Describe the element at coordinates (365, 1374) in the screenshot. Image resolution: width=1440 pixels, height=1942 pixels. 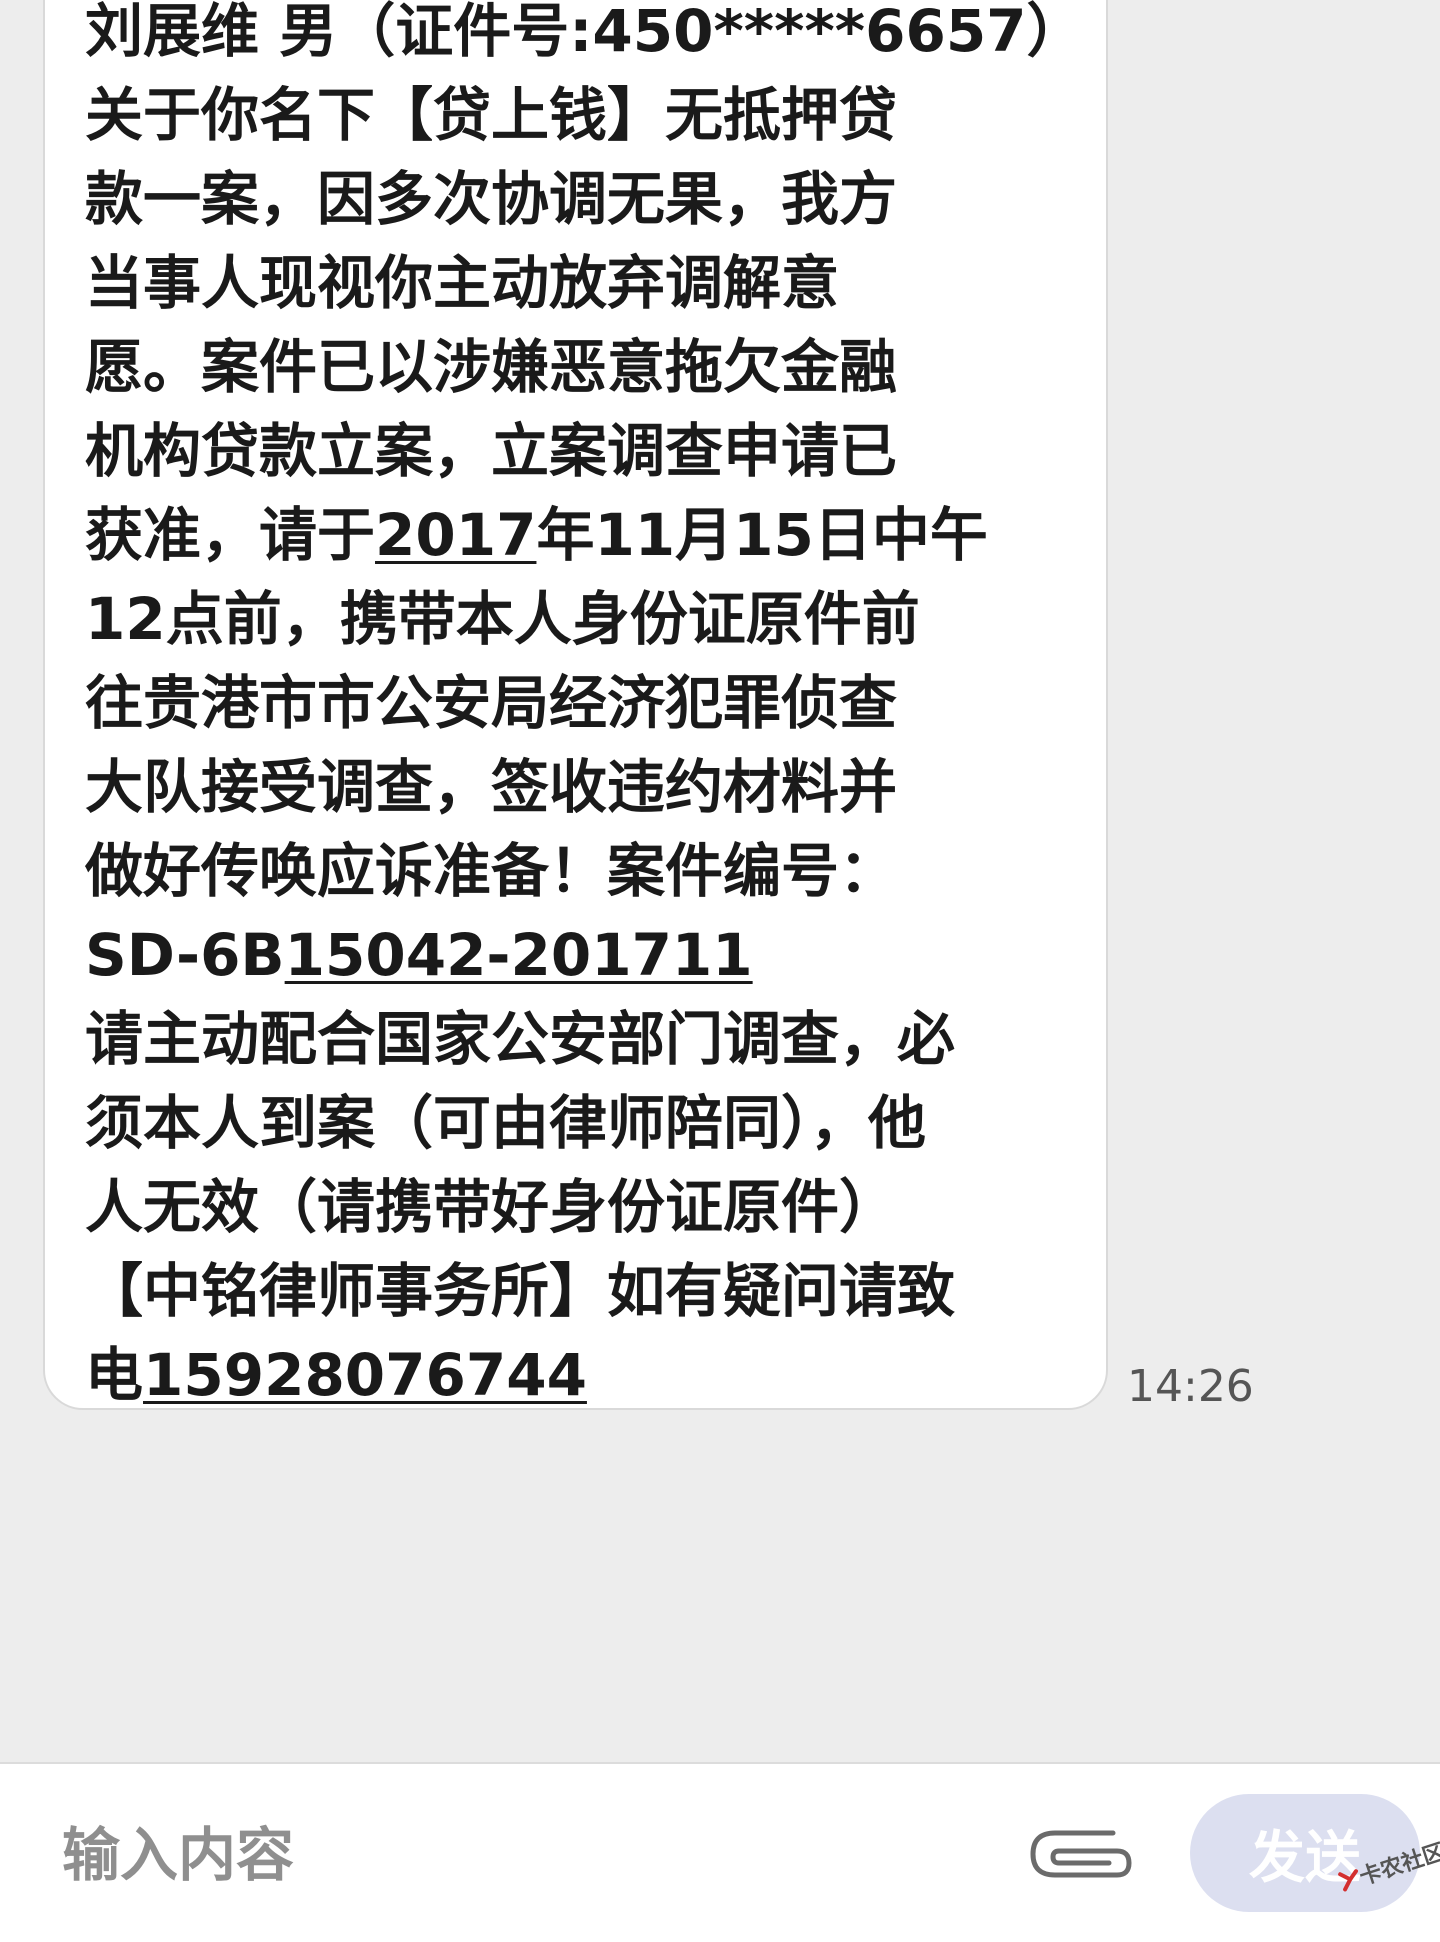
I see `phone-number-link: 15928076744` at that location.